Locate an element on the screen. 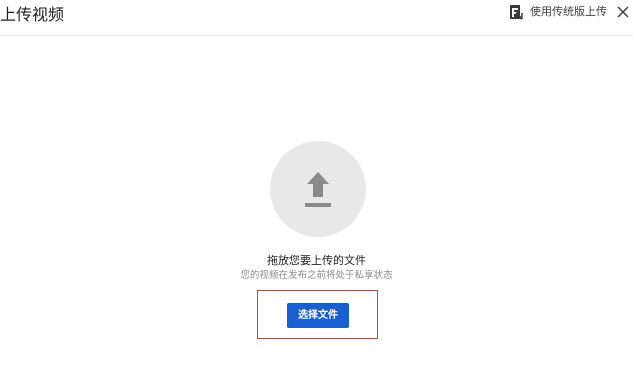  upload-drop-zone is located at coordinates (318, 189).